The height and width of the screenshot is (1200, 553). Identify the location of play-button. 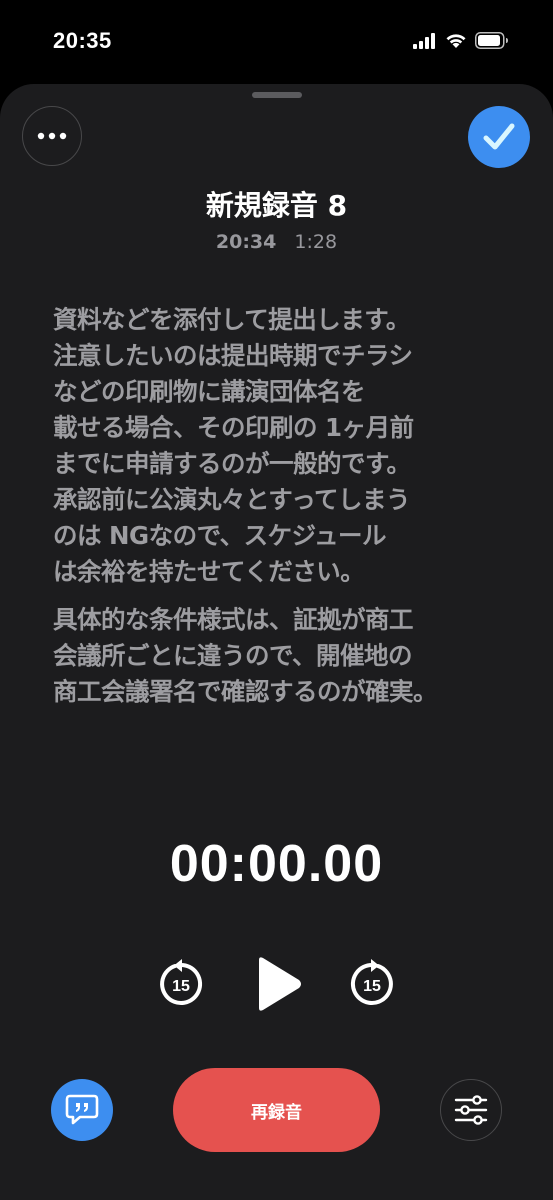
(278, 984).